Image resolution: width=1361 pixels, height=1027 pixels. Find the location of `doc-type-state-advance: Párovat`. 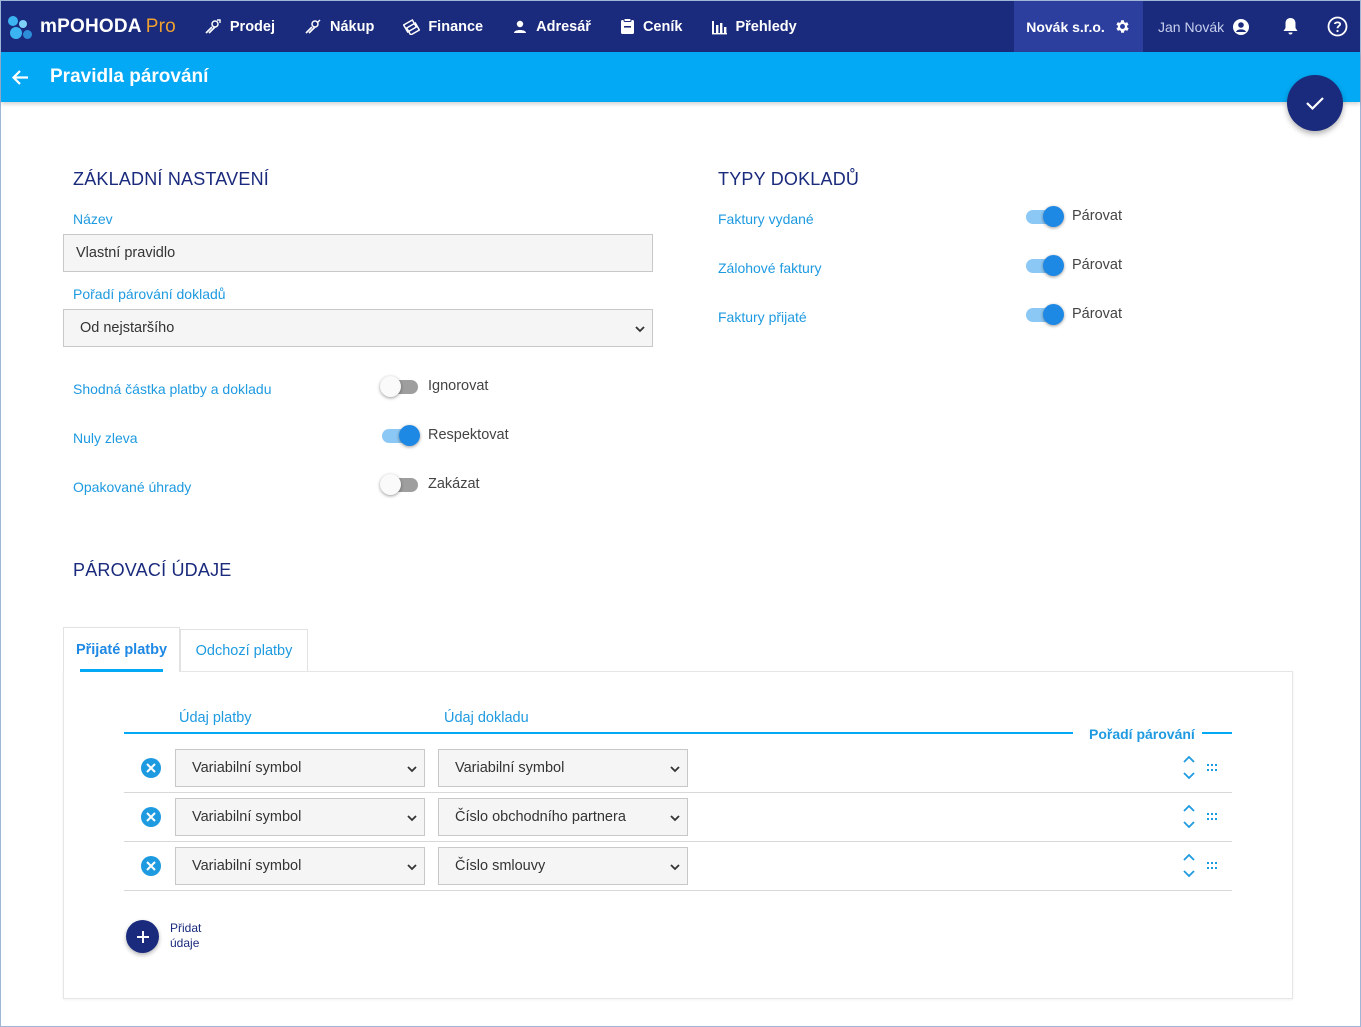

doc-type-state-advance: Párovat is located at coordinates (1097, 265).